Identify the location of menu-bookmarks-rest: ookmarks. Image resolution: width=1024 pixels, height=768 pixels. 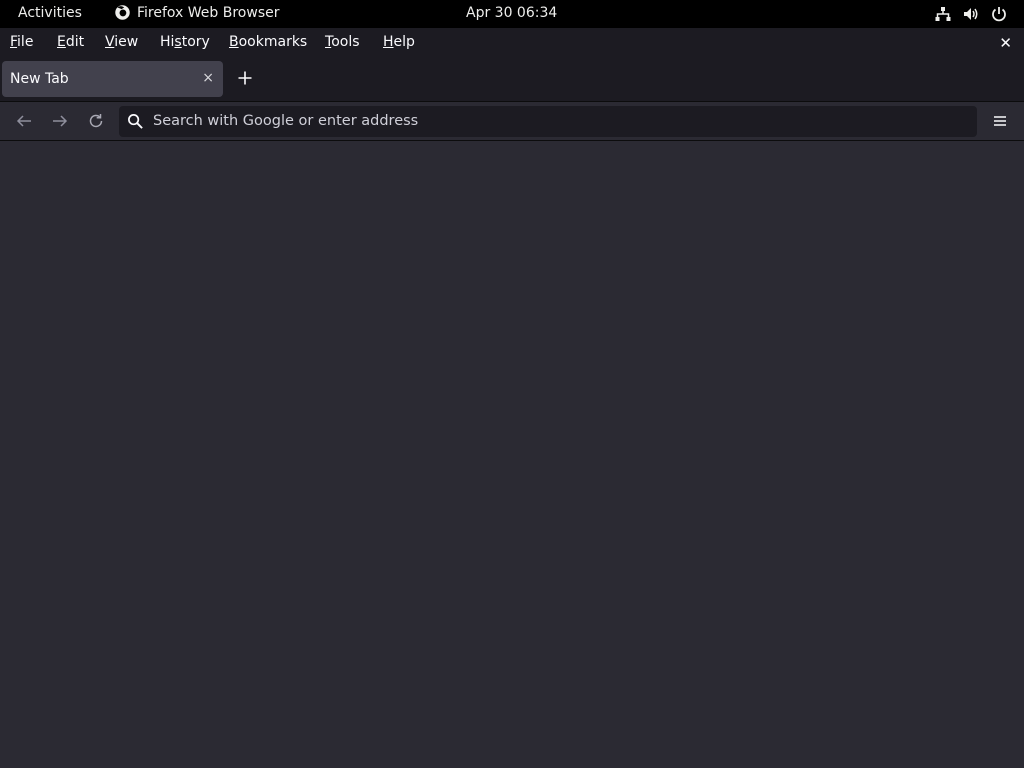
(273, 42).